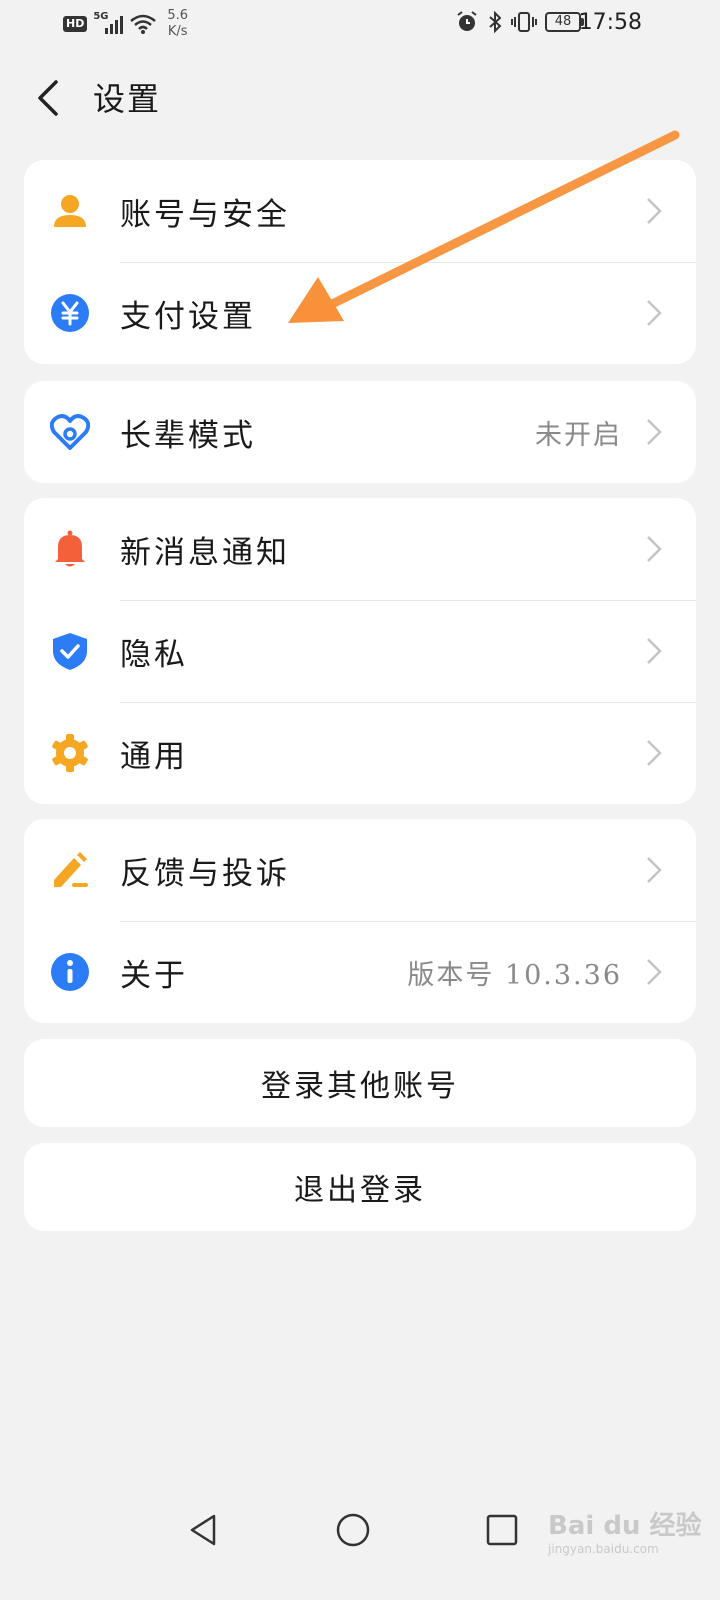  What do you see at coordinates (610, 22) in the screenshot?
I see `status-time: 17:58` at bounding box center [610, 22].